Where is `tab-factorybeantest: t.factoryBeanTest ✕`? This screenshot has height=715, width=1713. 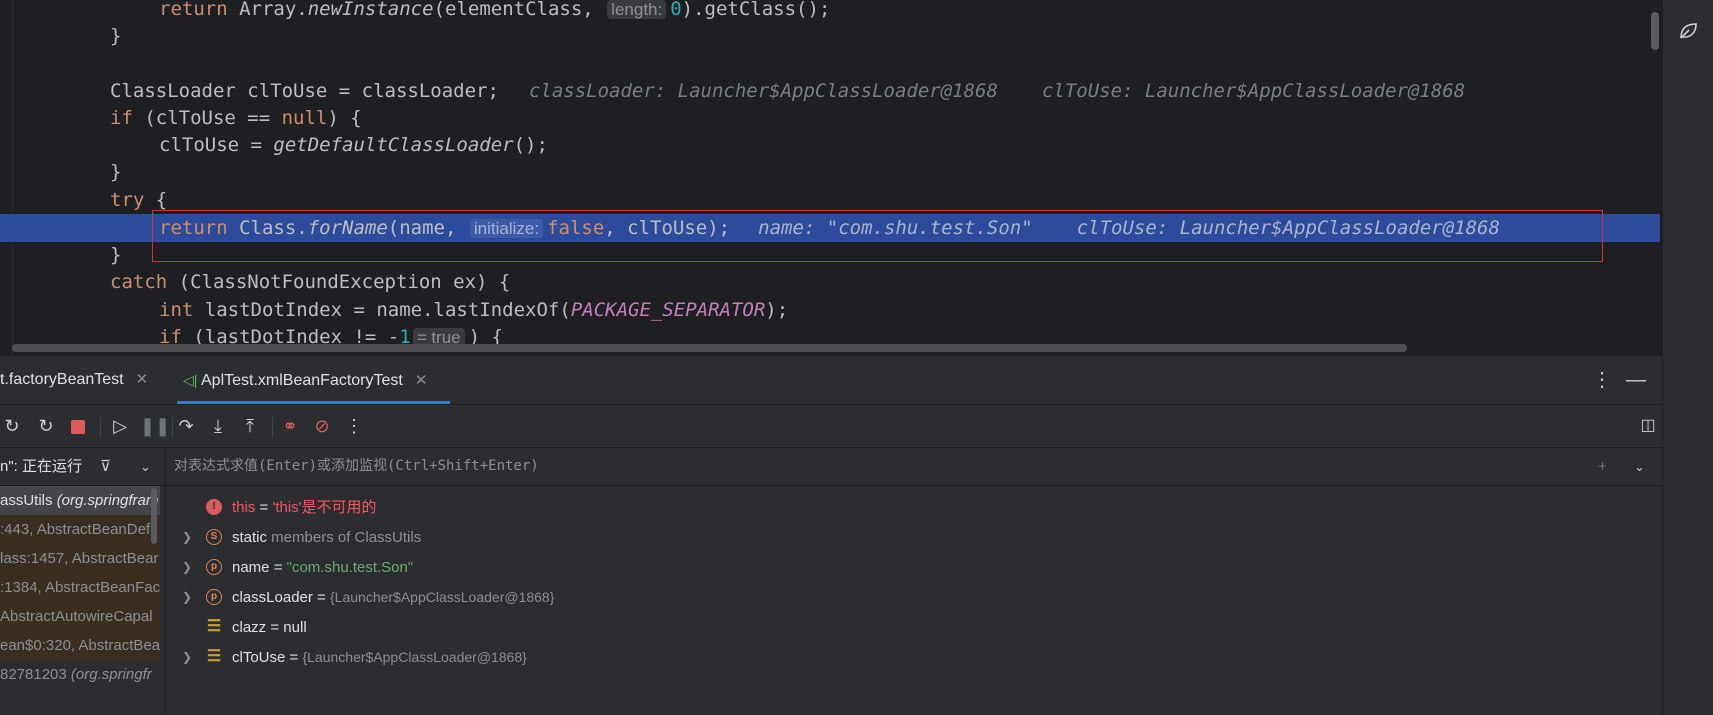 tab-factorybeantest: t.factoryBeanTest ✕ is located at coordinates (74, 380).